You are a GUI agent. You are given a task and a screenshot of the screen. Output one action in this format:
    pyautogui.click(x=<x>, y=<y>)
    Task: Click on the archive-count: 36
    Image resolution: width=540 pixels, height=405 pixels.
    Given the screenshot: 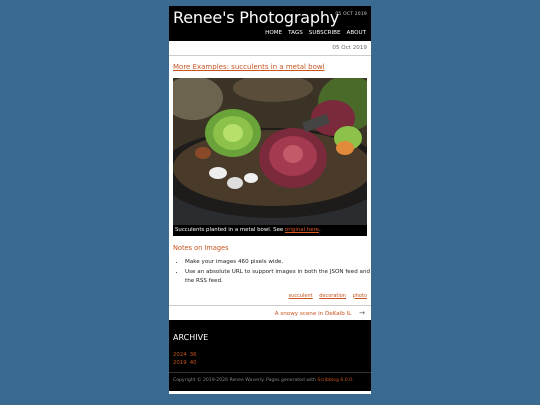 What is the action you would take?
    pyautogui.click(x=193, y=354)
    